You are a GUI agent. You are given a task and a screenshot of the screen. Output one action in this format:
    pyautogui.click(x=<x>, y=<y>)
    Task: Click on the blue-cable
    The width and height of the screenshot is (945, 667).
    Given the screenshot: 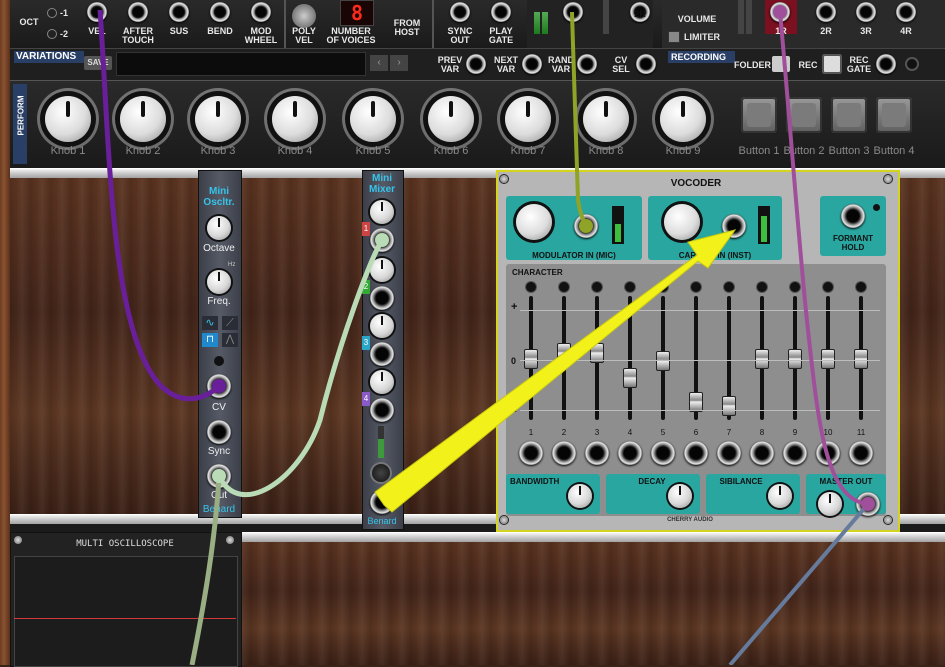 What is the action you would take?
    pyautogui.click(x=799, y=583)
    